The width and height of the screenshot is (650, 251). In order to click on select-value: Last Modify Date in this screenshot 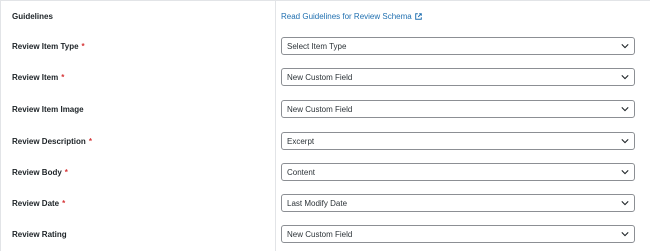, I will do `click(317, 203)`.